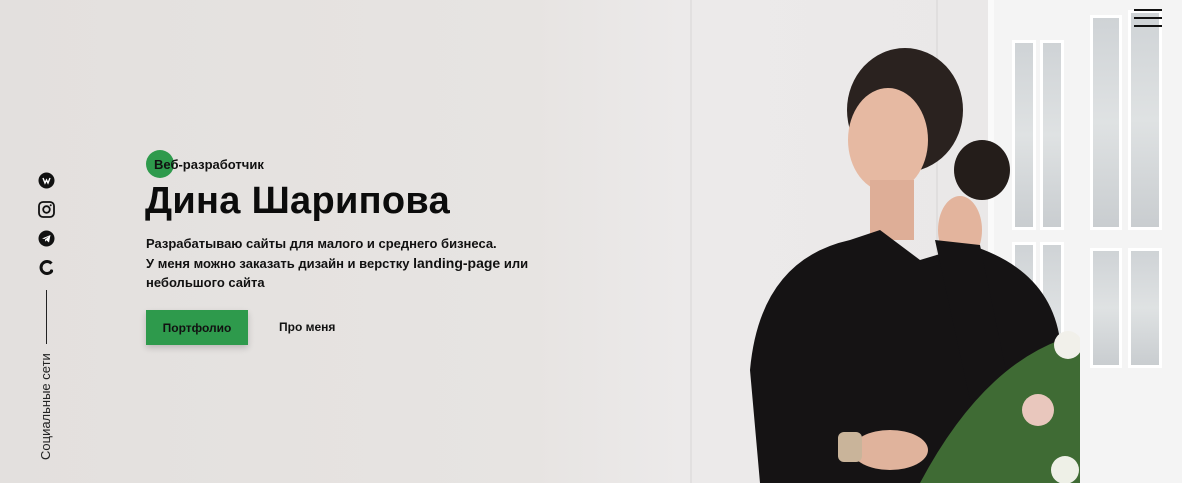  Describe the element at coordinates (307, 327) in the screenshot. I see `about-me-link: Про меня` at that location.